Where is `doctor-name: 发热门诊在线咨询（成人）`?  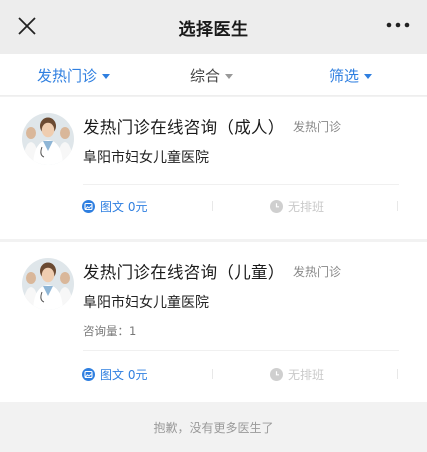 doctor-name: 发热门诊在线咨询（成人） is located at coordinates (184, 127).